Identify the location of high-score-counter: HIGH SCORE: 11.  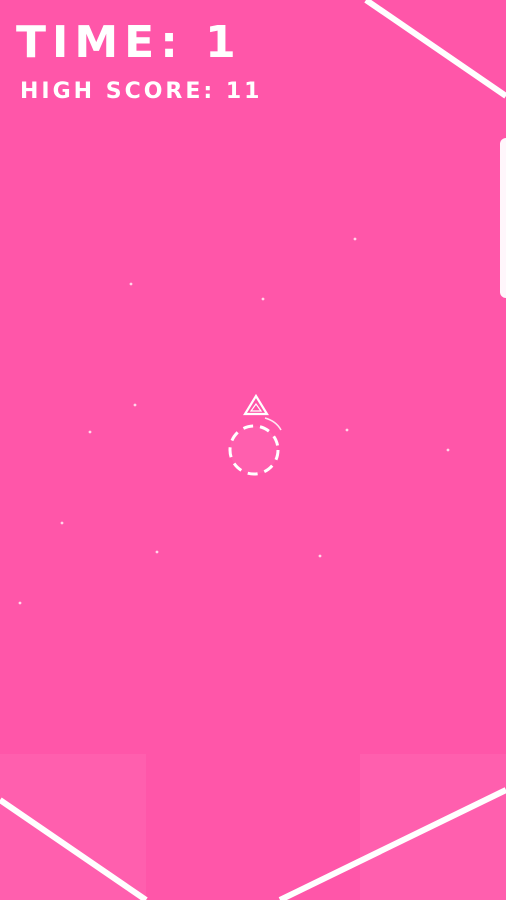
(141, 91).